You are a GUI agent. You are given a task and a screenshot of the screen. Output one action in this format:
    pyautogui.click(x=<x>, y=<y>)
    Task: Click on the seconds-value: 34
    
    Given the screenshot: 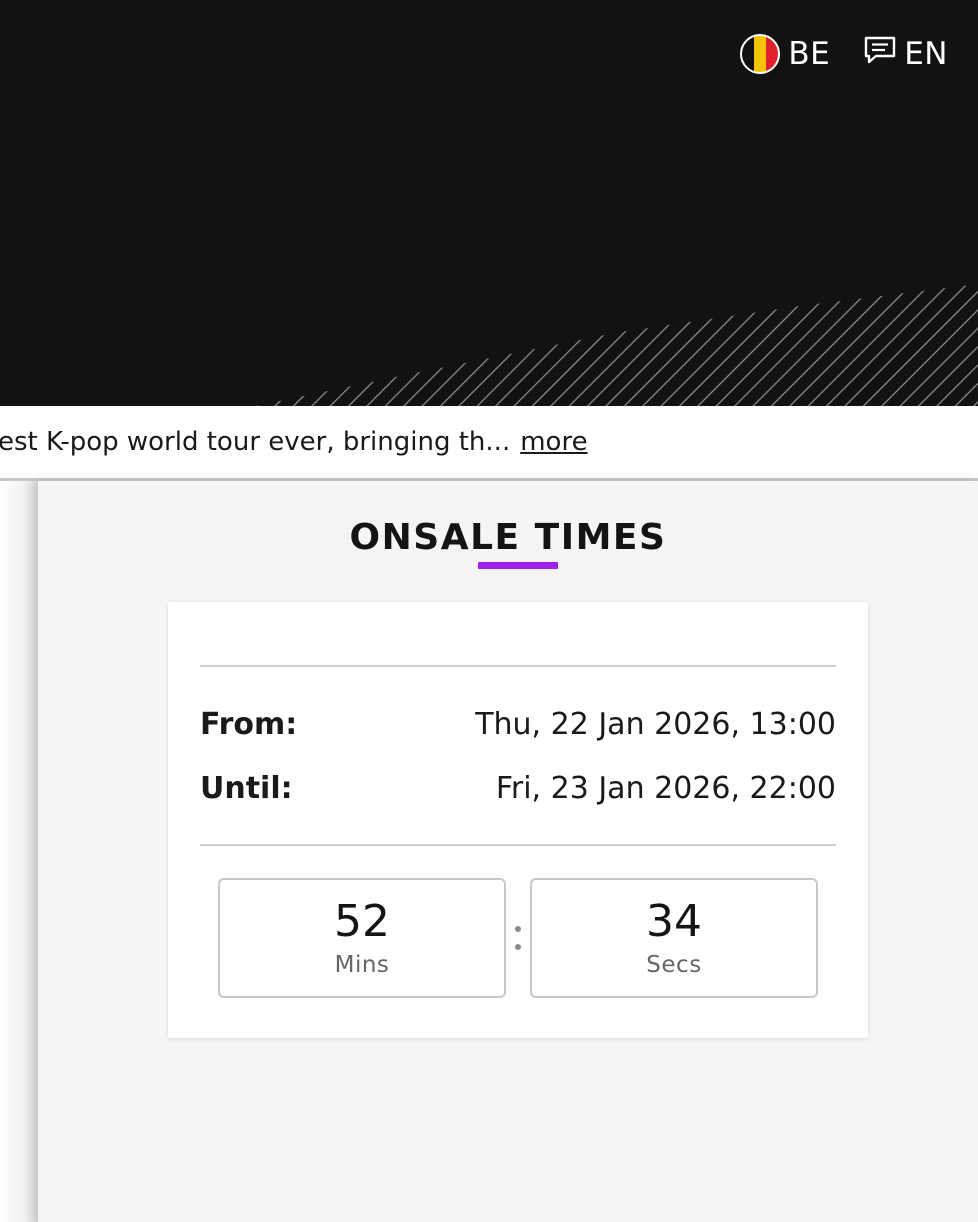 What is the action you would take?
    pyautogui.click(x=674, y=921)
    